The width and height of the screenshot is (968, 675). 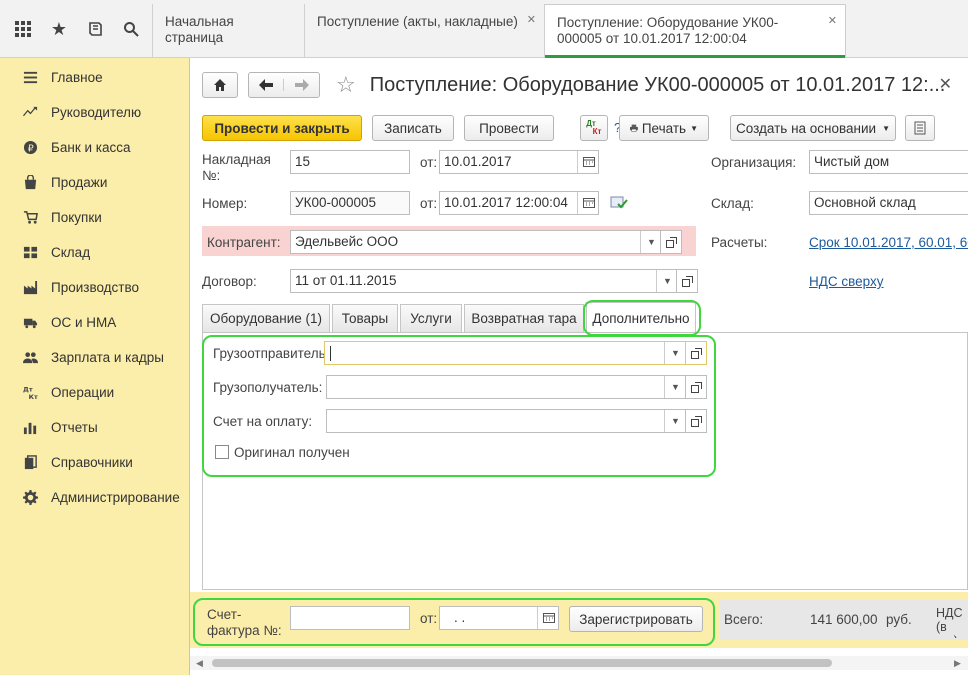 What do you see at coordinates (94, 252) in the screenshot?
I see `sidebar-item-warehouse: Склад` at bounding box center [94, 252].